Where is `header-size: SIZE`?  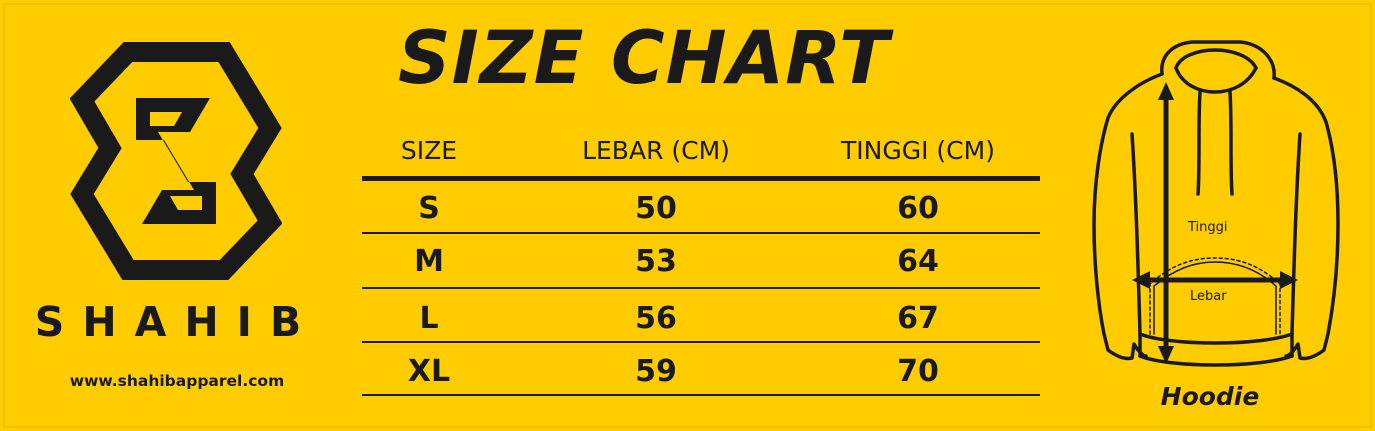 header-size: SIZE is located at coordinates (429, 150).